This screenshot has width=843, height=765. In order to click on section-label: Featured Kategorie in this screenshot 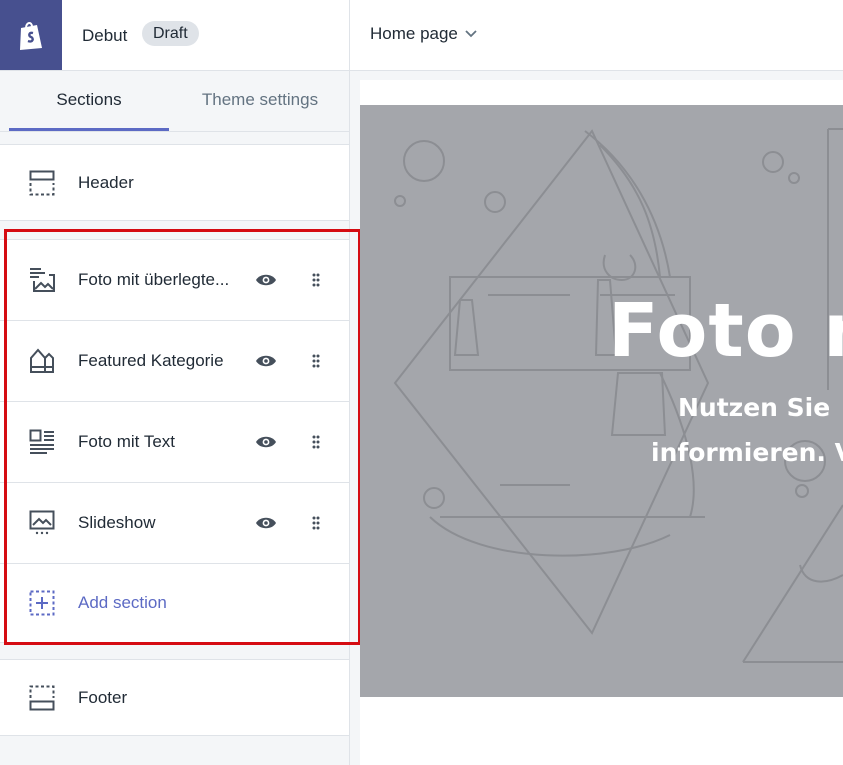, I will do `click(151, 360)`.